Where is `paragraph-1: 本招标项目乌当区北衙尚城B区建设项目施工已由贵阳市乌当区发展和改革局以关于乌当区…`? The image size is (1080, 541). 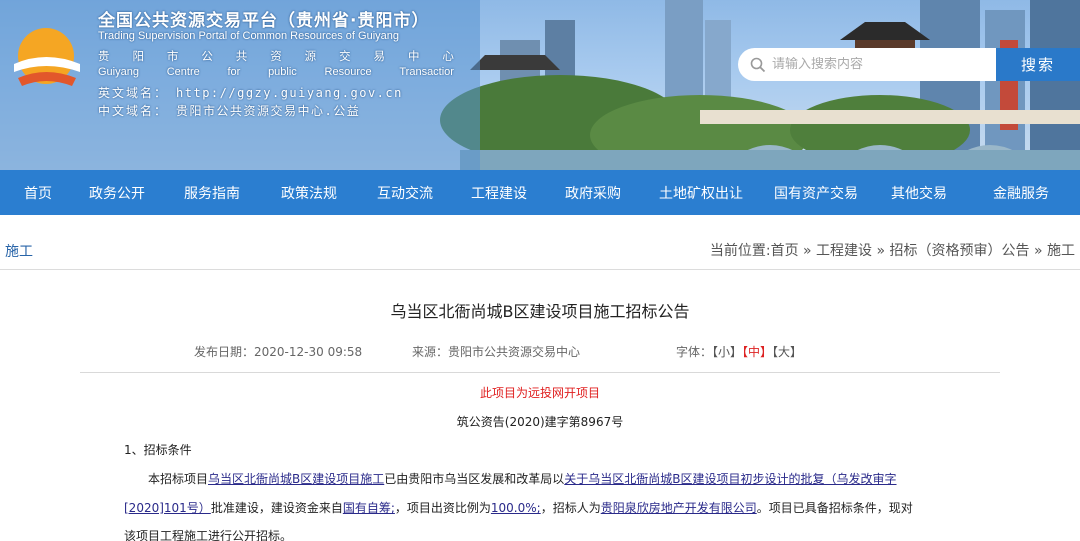
paragraph-1: 本招标项目乌当区北衙尚城B区建设项目施工已由贵阳市乌当区发展和改革局以关于乌当区… is located at coordinates (542, 478).